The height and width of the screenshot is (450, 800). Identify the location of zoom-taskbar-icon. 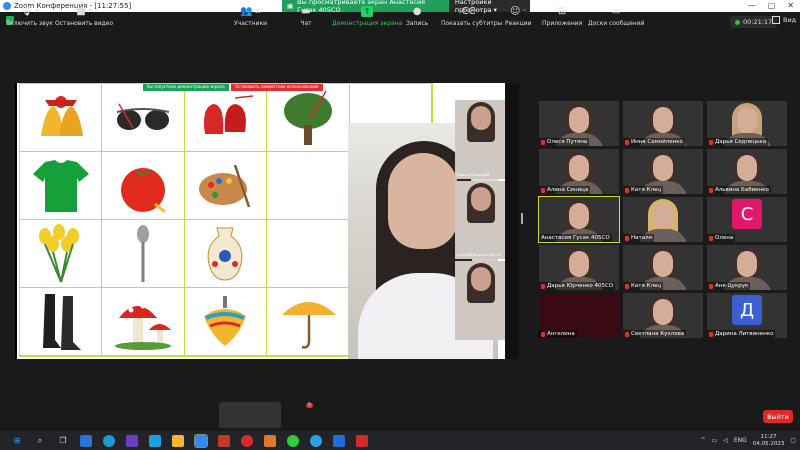
(201, 440).